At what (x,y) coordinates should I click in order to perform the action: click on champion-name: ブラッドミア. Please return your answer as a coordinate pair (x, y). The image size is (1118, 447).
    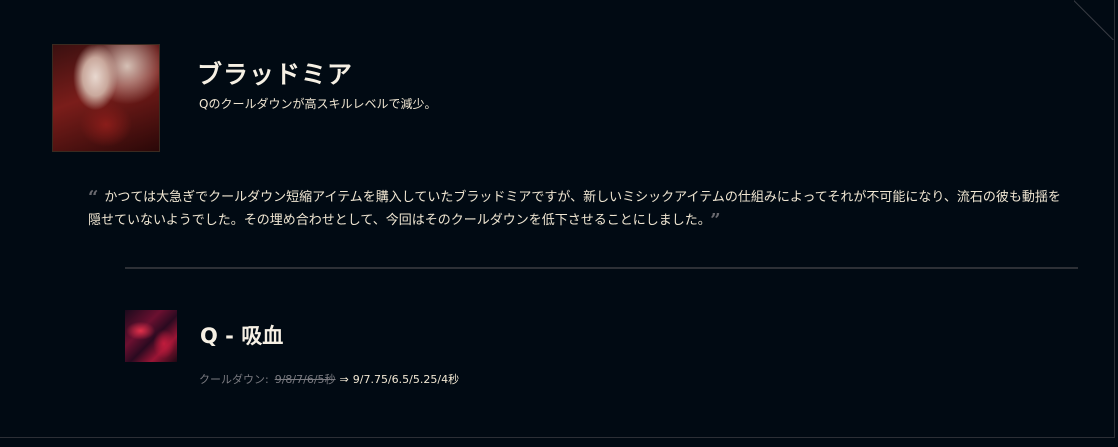
    Looking at the image, I should click on (275, 74).